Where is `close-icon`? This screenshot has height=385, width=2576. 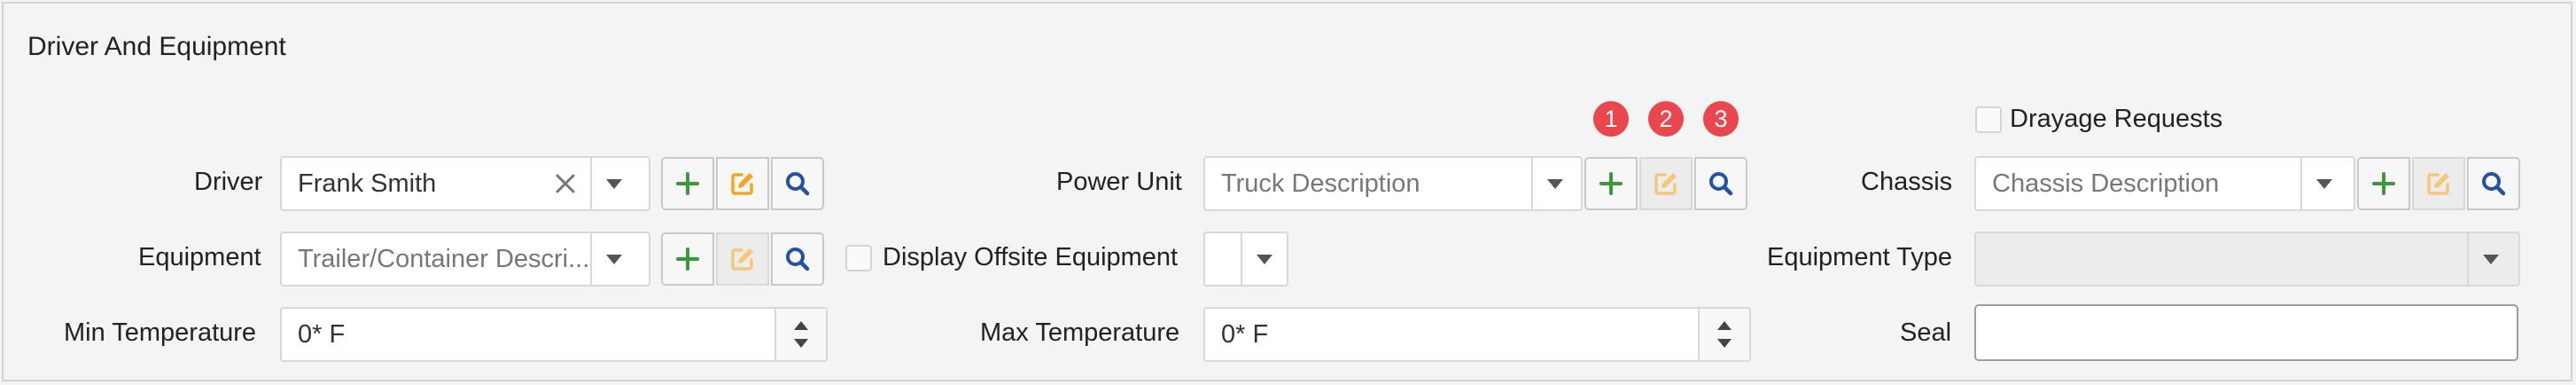 close-icon is located at coordinates (565, 183).